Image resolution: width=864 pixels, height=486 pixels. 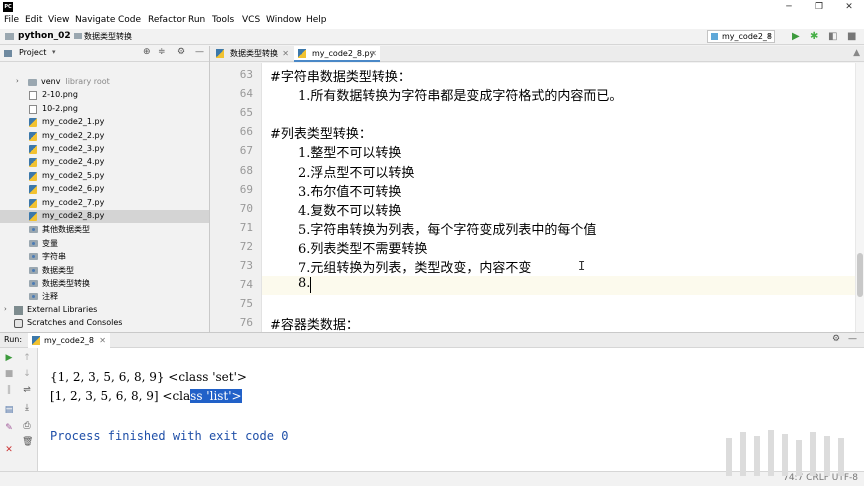 I want to click on tree-item: my_code2_8.py, so click(x=104, y=216).